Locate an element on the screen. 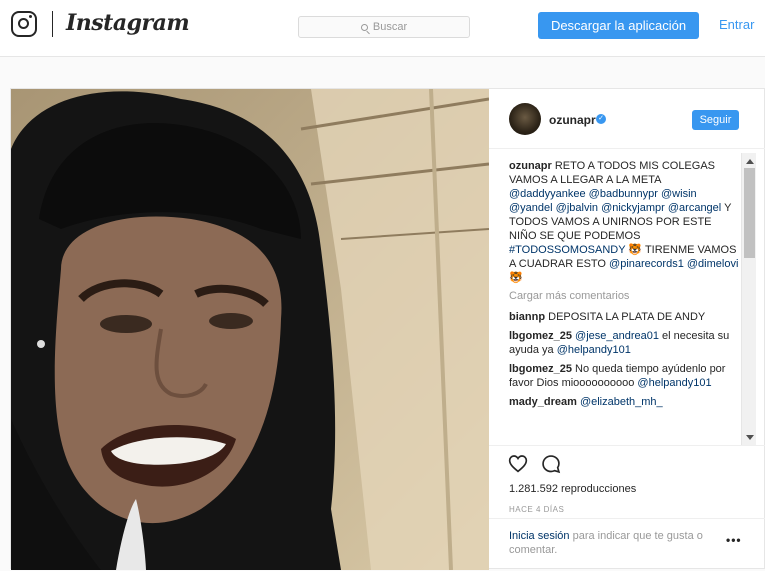 This screenshot has width=765, height=571. verified-badge-icon: ✓ is located at coordinates (601, 119).